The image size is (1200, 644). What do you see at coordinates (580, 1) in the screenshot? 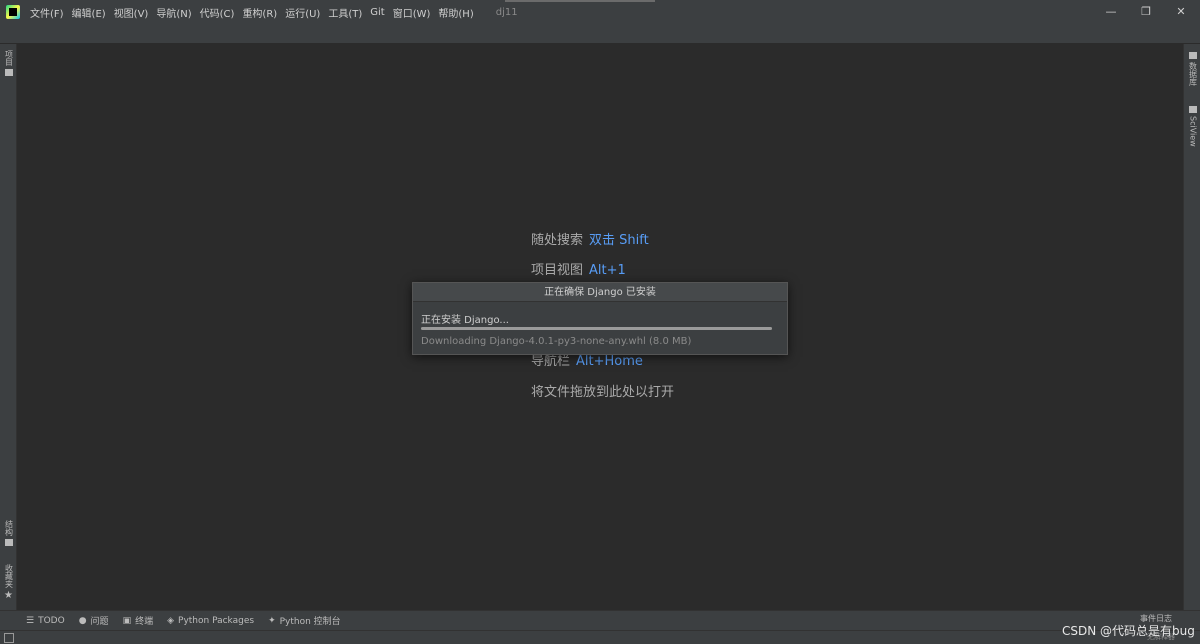
I see `title-divider` at bounding box center [580, 1].